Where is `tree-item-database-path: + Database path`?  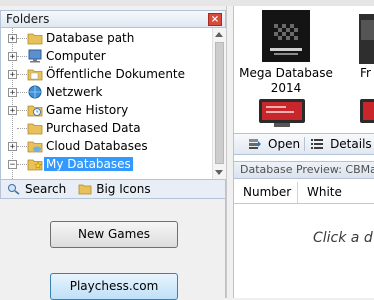 tree-item-database-path: + Database path is located at coordinates (104, 38).